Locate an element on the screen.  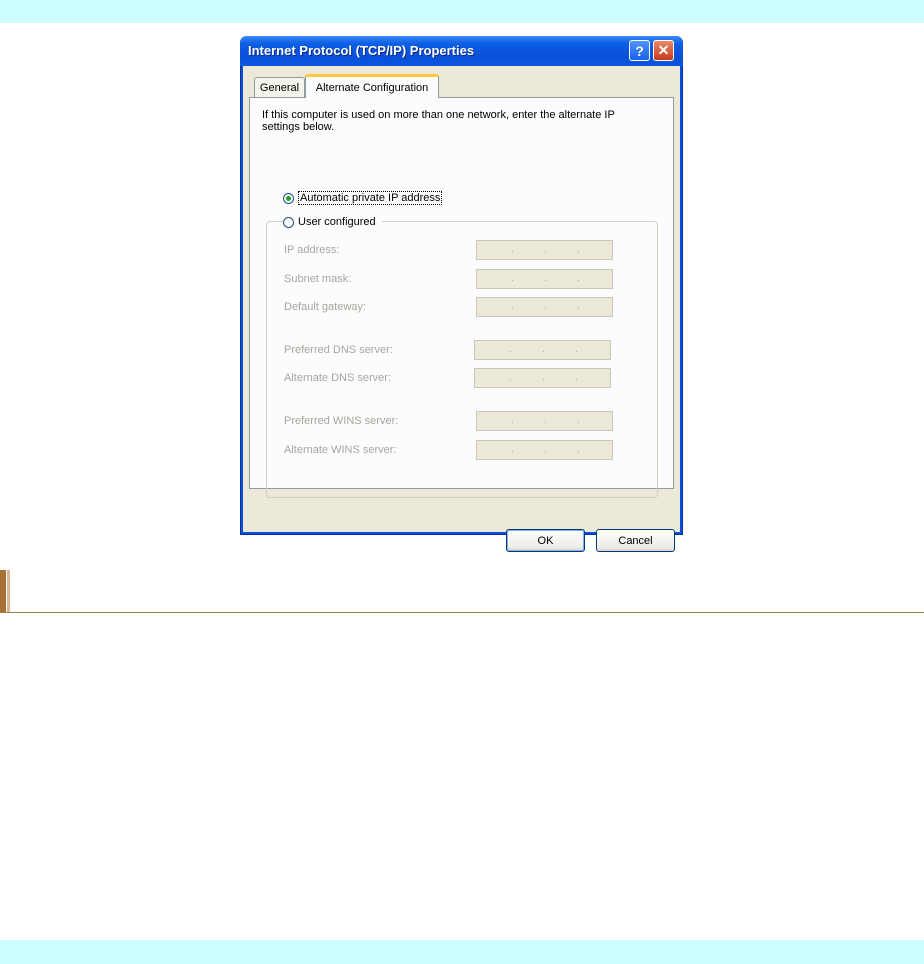
default-gateway-row: Default gateway: . . . is located at coordinates (449, 307).